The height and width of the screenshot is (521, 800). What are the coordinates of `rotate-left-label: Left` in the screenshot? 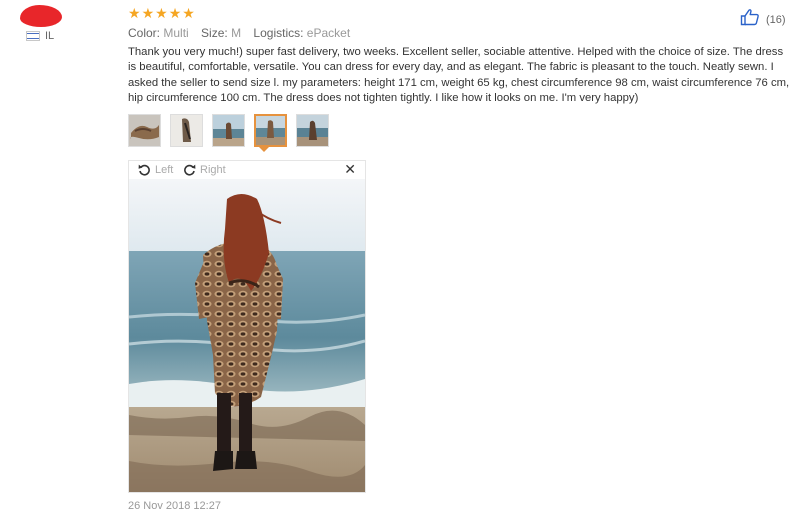 It's located at (164, 169).